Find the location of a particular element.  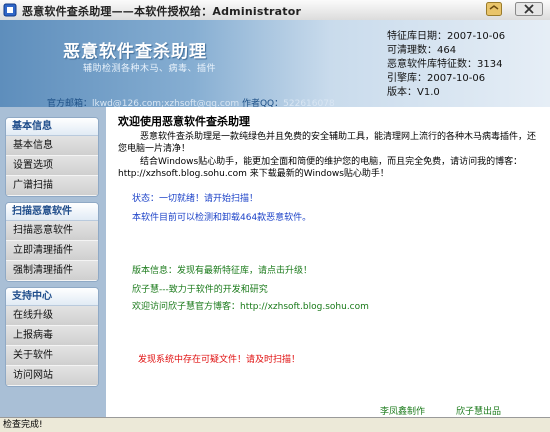

sidebar-item: 设置选项 is located at coordinates (52, 166).